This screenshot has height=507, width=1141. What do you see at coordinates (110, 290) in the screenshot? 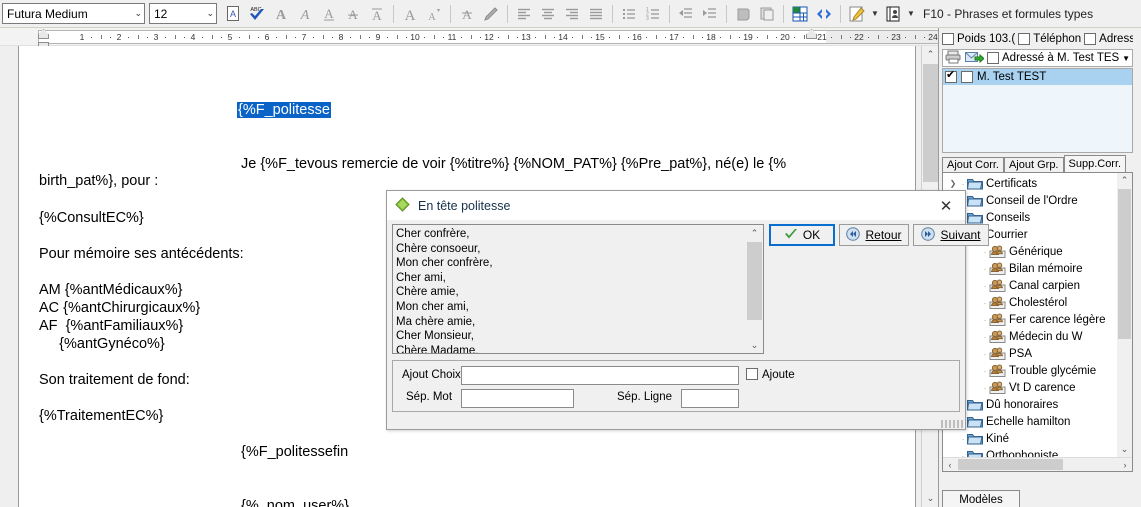
I see `document-paragraph: AM {%antMédicaux%}` at bounding box center [110, 290].